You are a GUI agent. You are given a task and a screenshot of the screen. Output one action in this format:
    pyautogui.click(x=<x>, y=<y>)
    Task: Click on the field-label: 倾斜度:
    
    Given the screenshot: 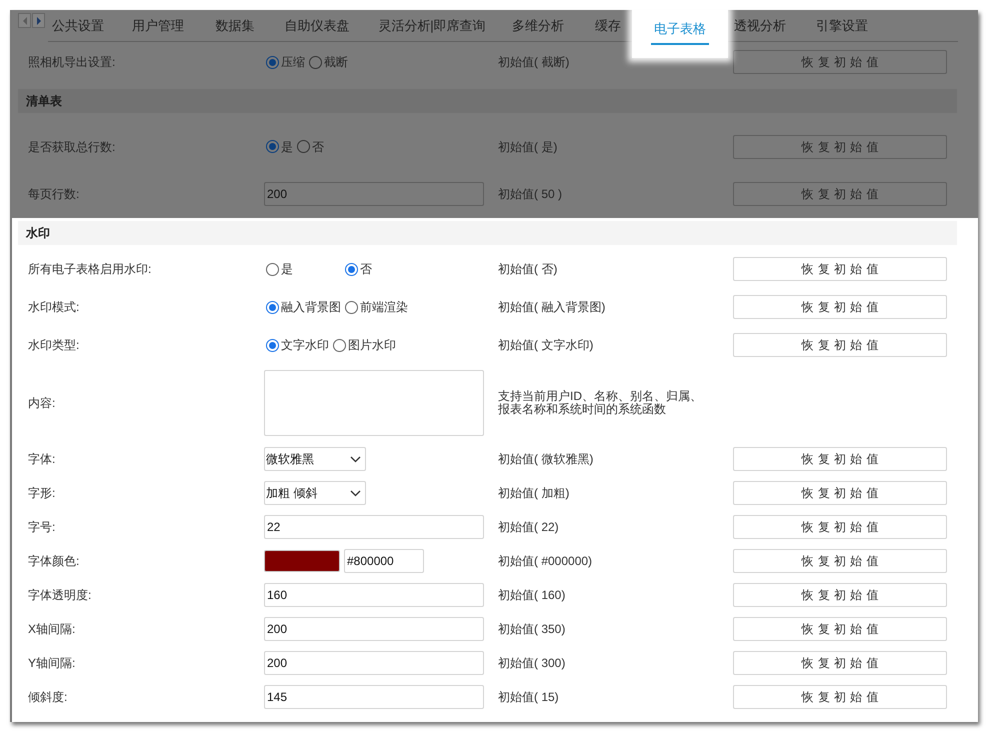 What is the action you would take?
    pyautogui.click(x=47, y=697)
    